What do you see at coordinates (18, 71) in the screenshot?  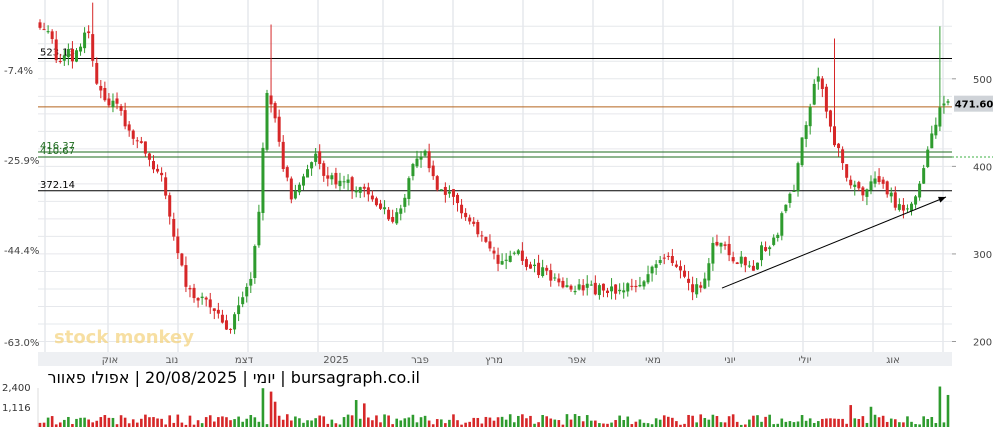 I see `left-axis-label: -7.4%` at bounding box center [18, 71].